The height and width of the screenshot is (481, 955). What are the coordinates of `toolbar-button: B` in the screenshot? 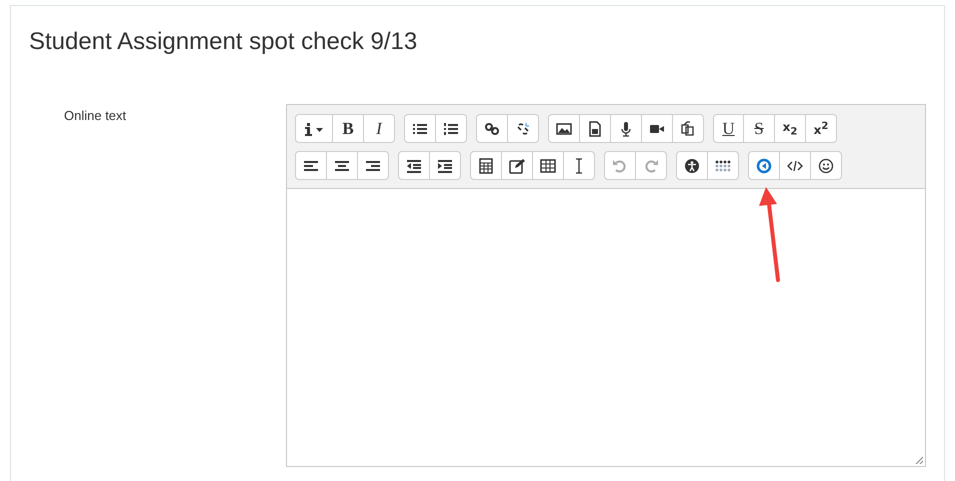 It's located at (348, 128).